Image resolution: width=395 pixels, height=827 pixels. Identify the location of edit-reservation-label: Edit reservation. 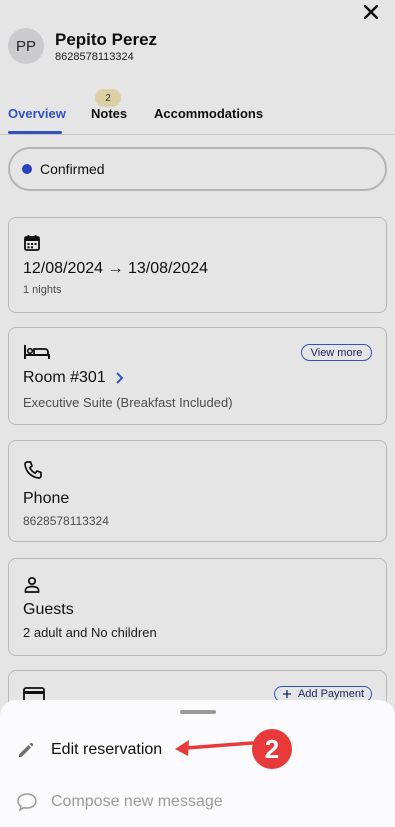
(107, 749).